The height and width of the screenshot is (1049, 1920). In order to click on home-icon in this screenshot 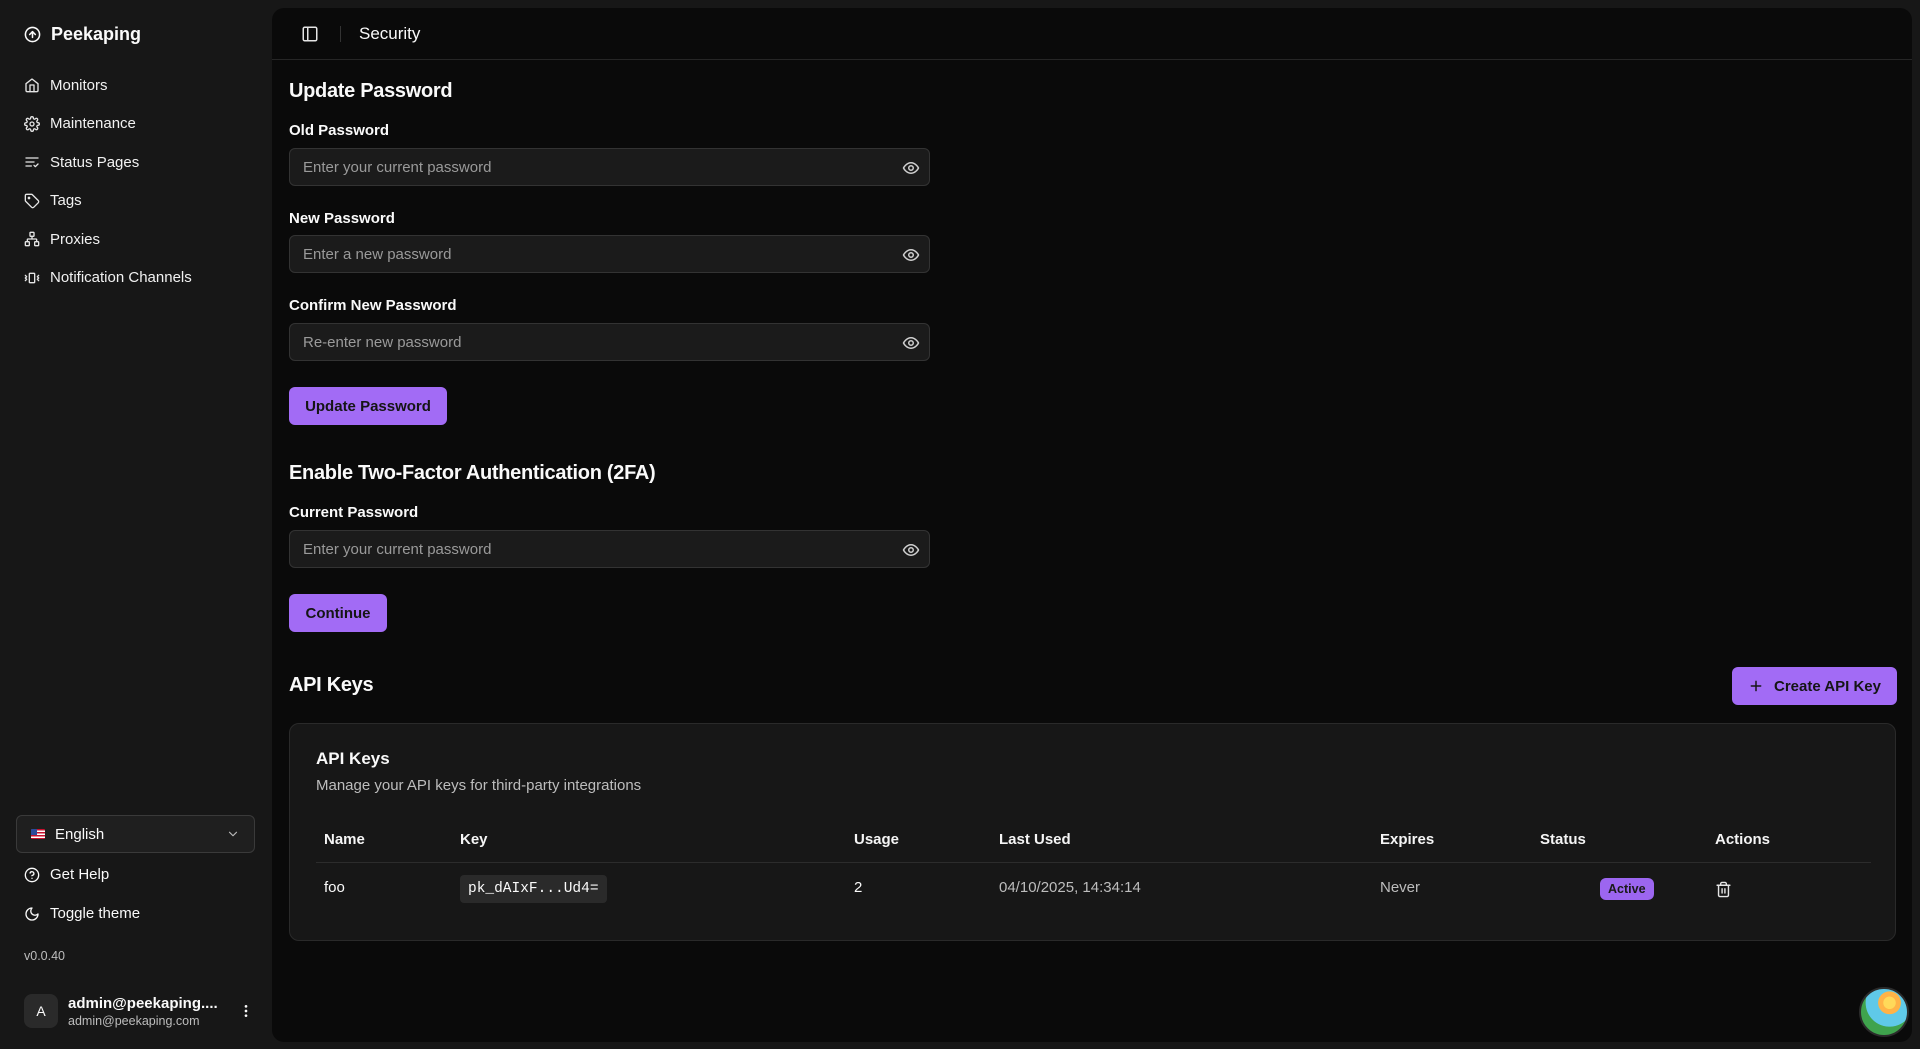, I will do `click(32, 85)`.